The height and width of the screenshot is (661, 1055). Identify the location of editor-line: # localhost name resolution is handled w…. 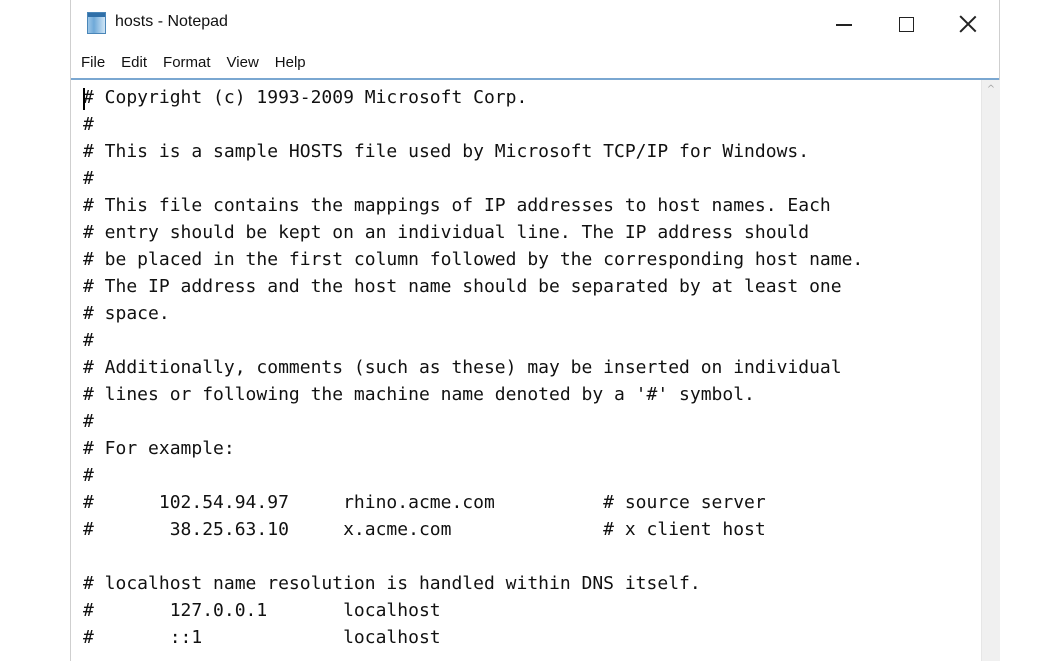
(392, 583).